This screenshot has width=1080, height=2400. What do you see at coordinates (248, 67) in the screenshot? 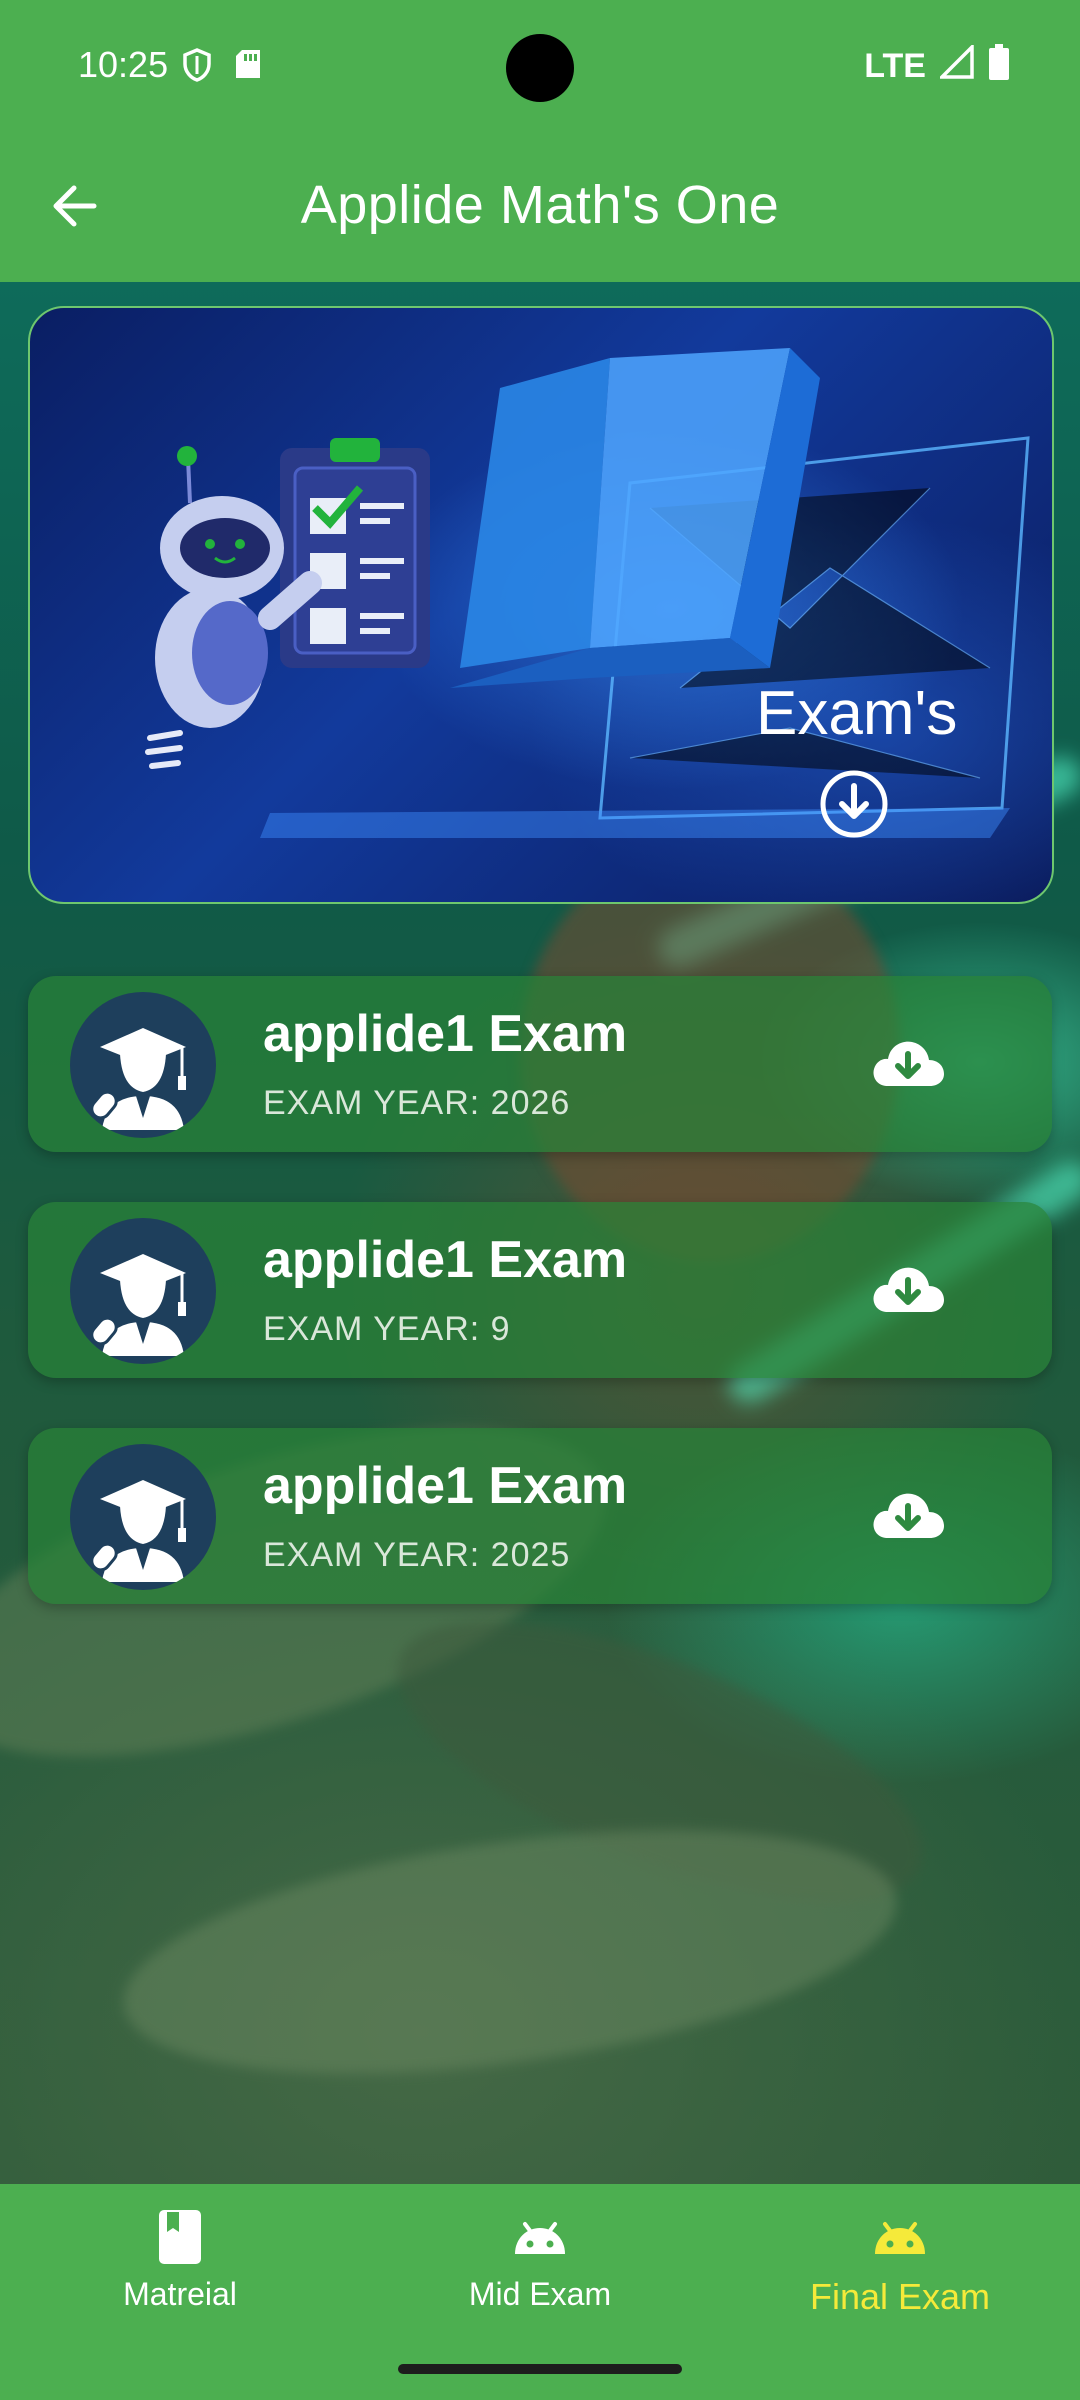
I see `sd-card-icon` at bounding box center [248, 67].